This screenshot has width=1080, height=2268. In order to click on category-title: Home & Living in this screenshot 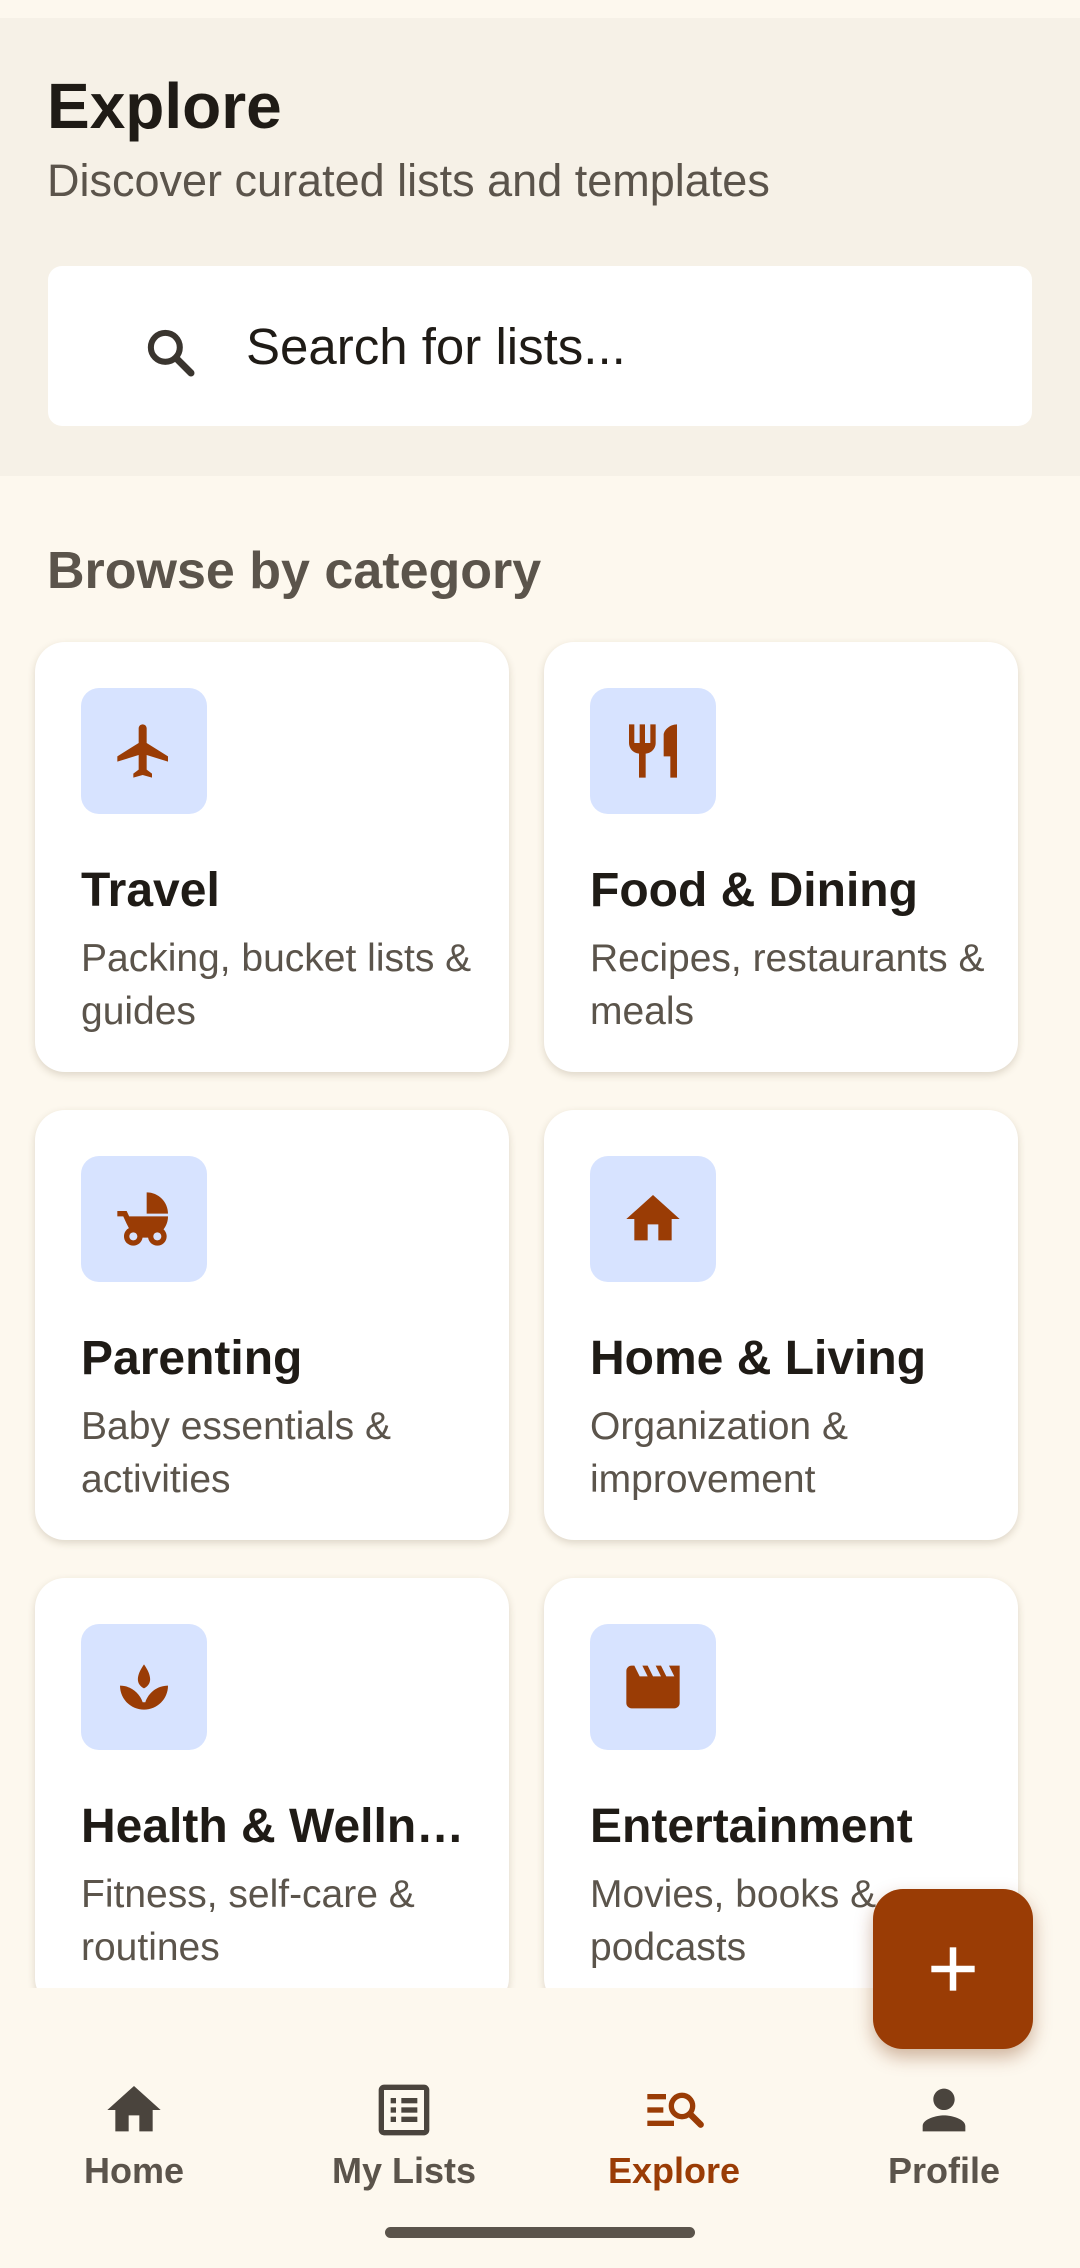, I will do `click(758, 1358)`.